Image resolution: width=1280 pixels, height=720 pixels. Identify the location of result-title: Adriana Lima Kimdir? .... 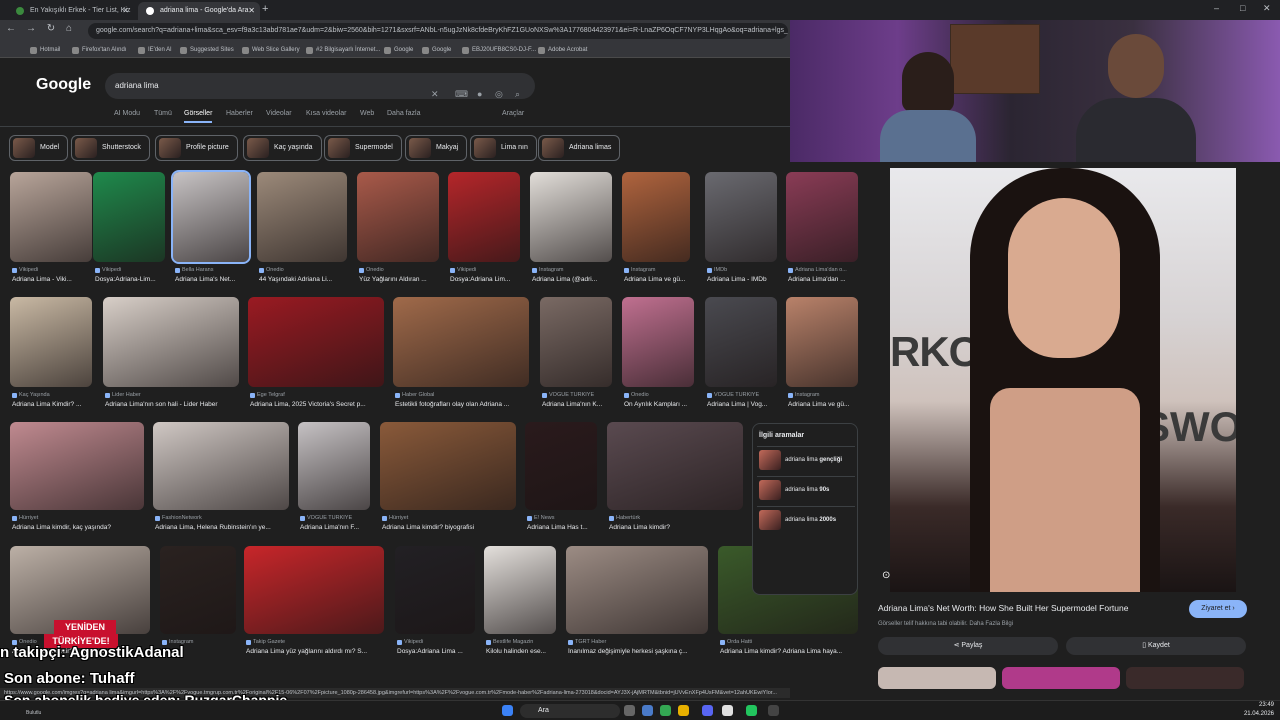
(52, 404).